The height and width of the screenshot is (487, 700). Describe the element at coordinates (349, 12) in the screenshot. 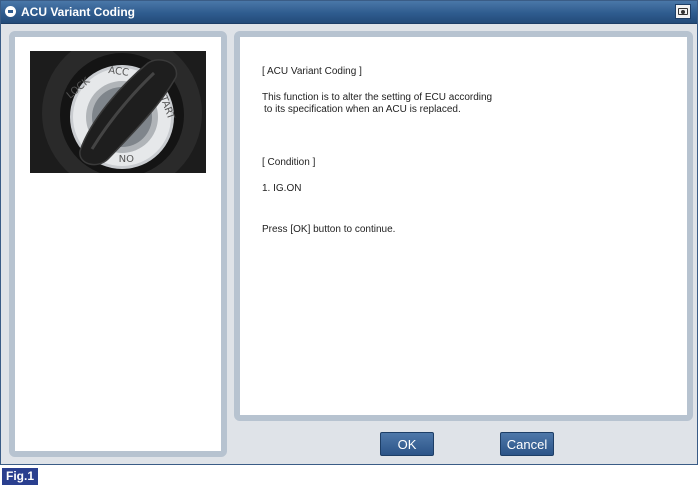

I see `title-bar: ACU Variant Coding` at that location.